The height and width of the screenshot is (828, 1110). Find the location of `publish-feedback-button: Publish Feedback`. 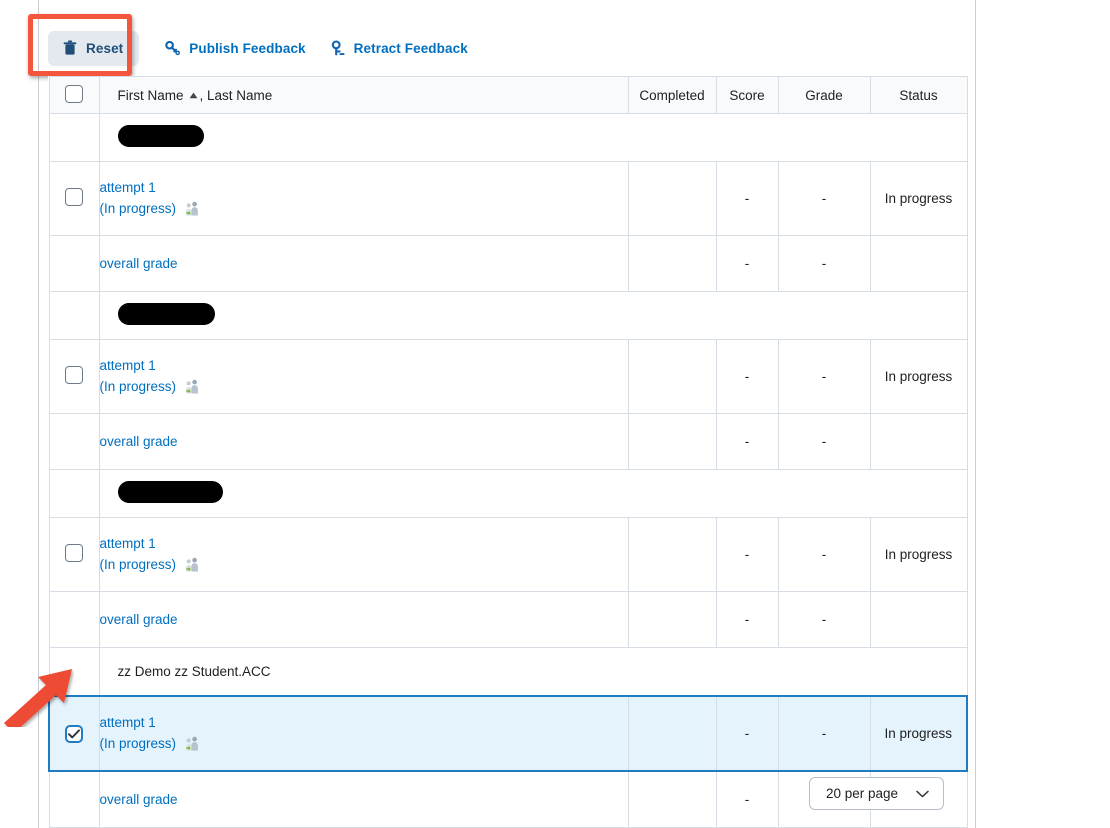

publish-feedback-button: Publish Feedback is located at coordinates (235, 48).